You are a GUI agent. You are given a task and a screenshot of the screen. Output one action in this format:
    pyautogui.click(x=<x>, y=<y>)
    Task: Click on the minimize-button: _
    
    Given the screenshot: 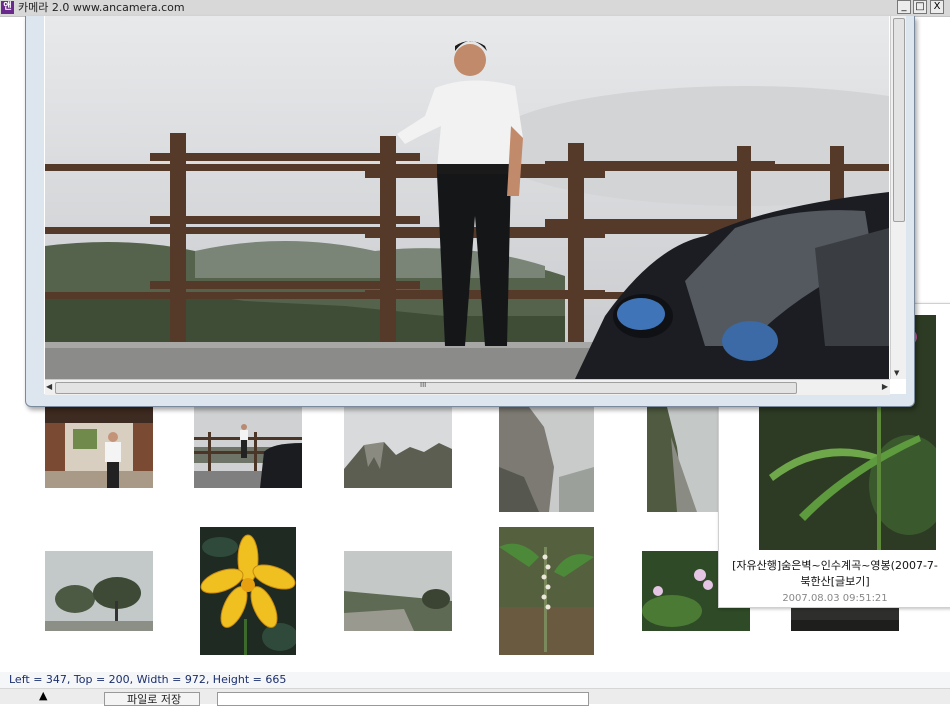 What is the action you would take?
    pyautogui.click(x=904, y=7)
    